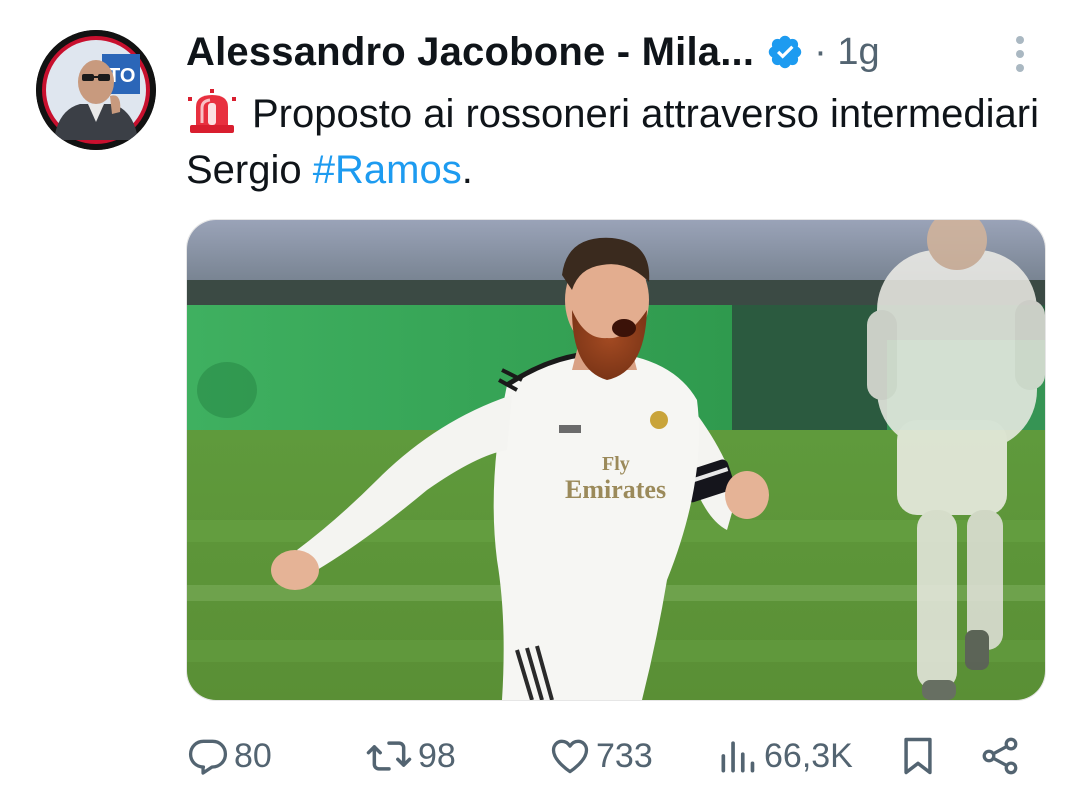 The image size is (1070, 805). Describe the element at coordinates (808, 755) in the screenshot. I see `views-count: 66,3K` at that location.